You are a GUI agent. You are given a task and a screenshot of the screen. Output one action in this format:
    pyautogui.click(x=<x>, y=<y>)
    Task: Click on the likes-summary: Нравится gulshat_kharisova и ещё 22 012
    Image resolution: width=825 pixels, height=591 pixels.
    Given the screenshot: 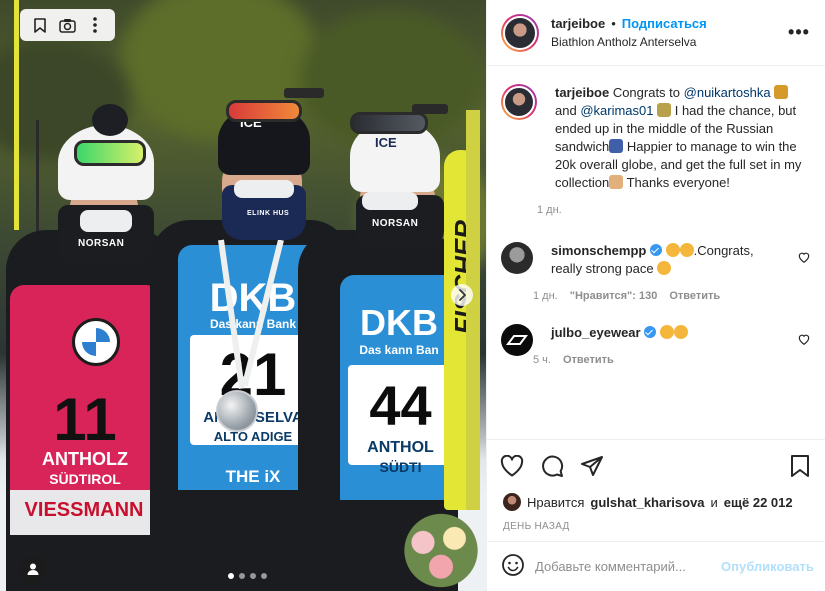 What is the action you would take?
    pyautogui.click(x=656, y=502)
    